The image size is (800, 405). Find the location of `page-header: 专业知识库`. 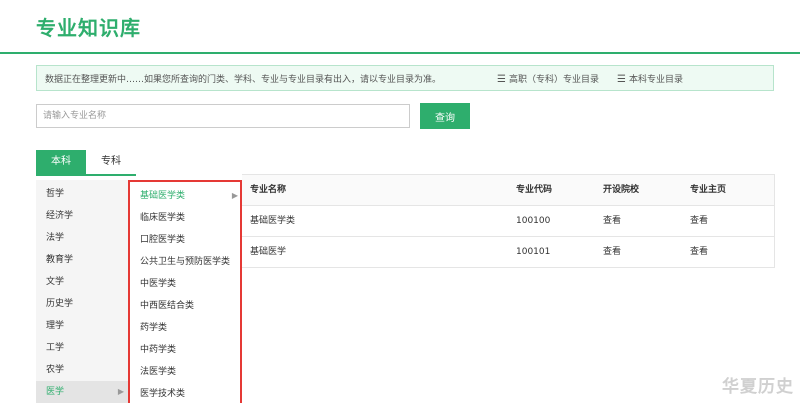

page-header: 专业知识库 is located at coordinates (400, 27).